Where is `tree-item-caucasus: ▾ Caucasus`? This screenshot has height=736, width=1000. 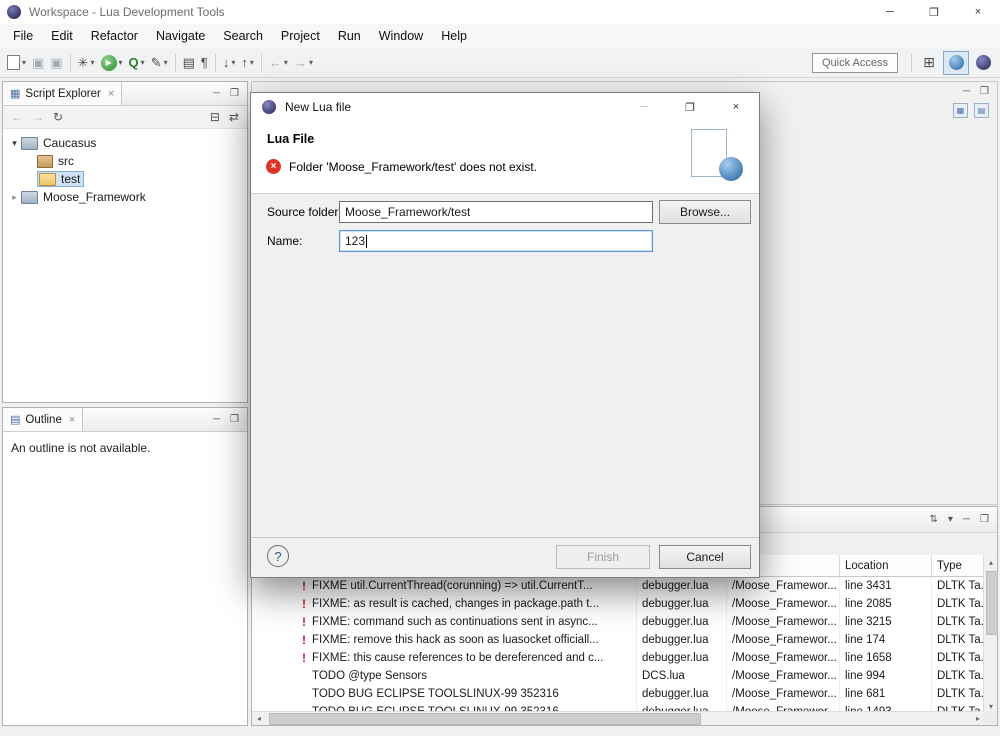 tree-item-caucasus: ▾ Caucasus is located at coordinates (125, 143).